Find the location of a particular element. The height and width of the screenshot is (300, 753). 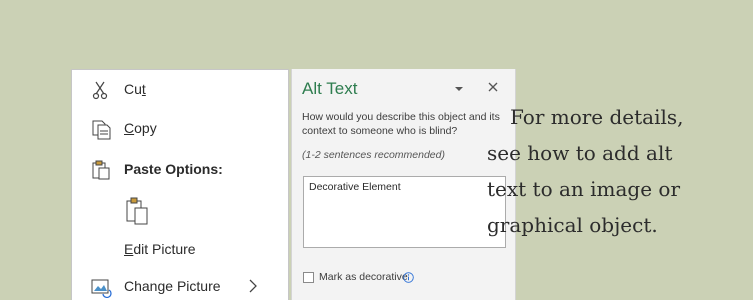

scissors-icon is located at coordinates (100, 90).